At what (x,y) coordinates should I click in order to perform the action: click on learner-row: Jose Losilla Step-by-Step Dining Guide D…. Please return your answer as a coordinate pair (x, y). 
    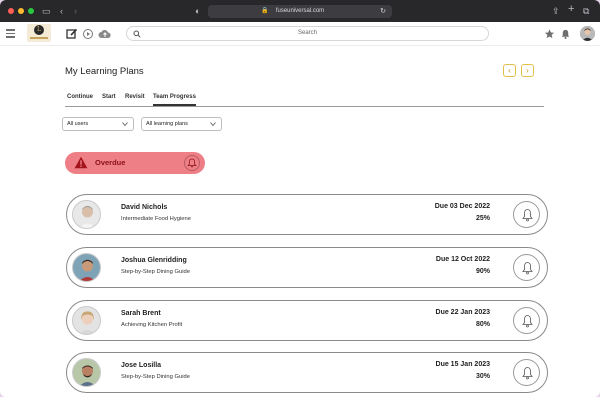
    Looking at the image, I should click on (307, 372).